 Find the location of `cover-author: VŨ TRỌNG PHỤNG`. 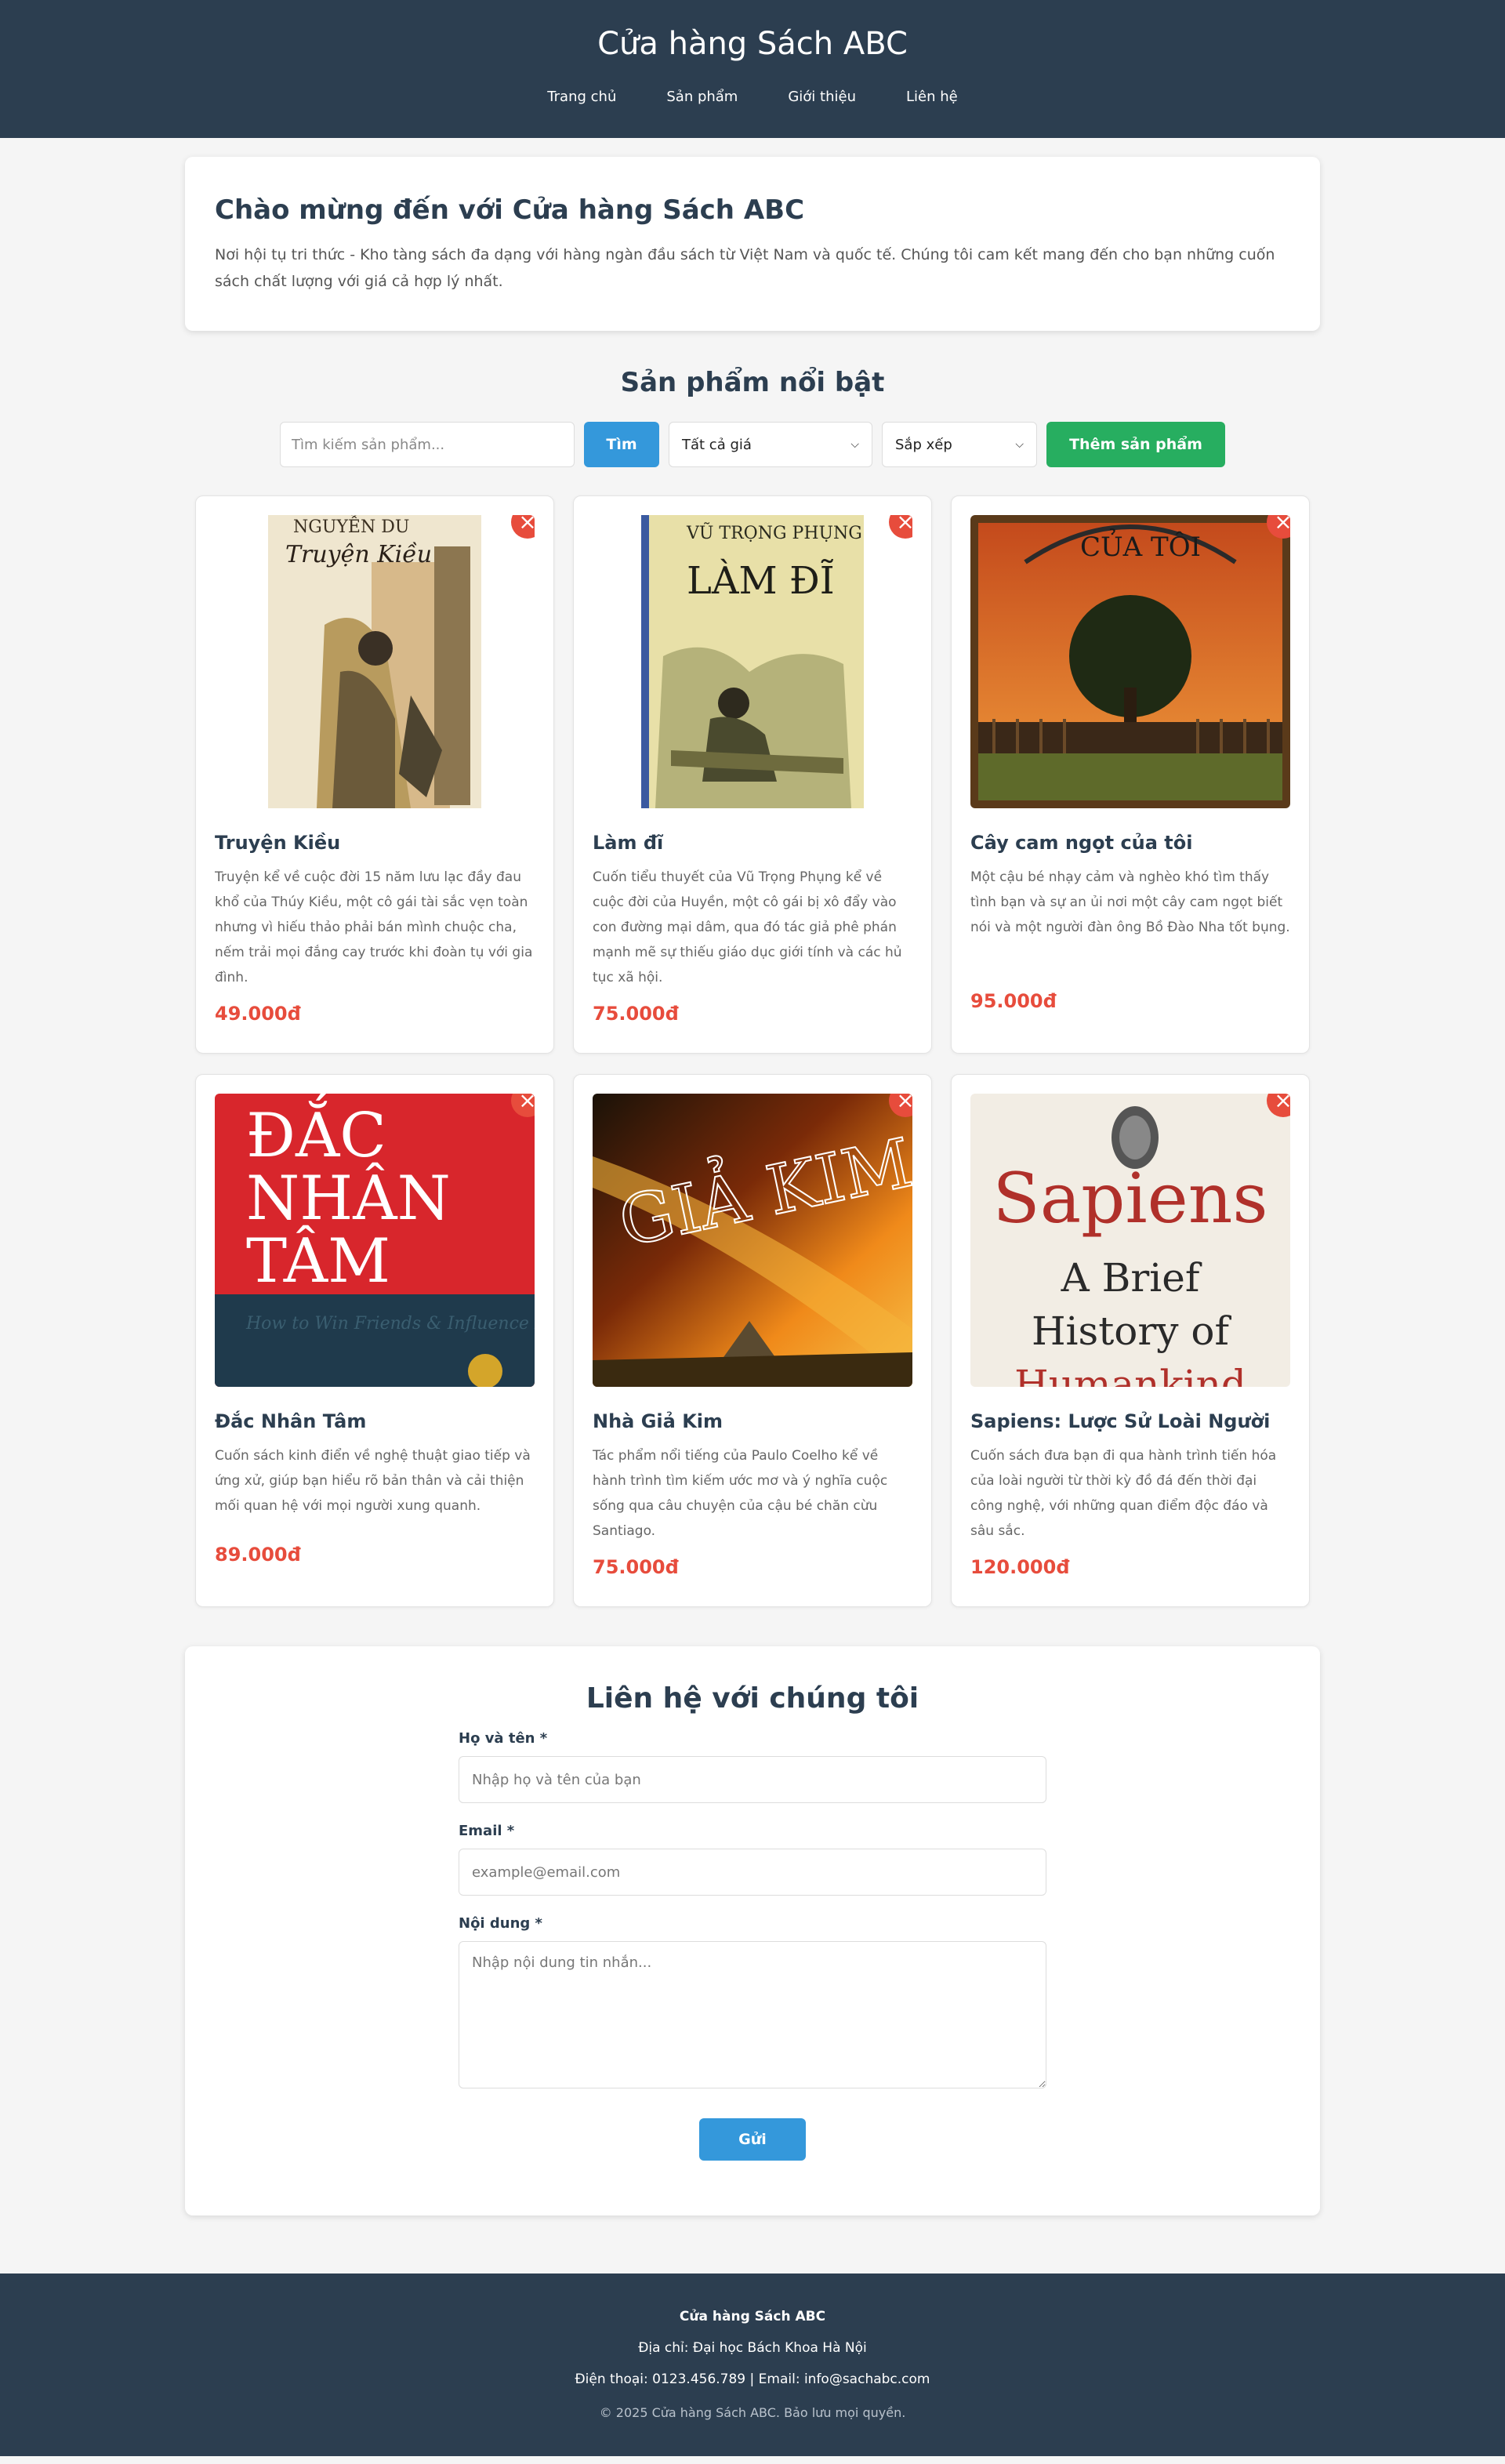

cover-author: VŨ TRỌNG PHỤNG is located at coordinates (774, 532).